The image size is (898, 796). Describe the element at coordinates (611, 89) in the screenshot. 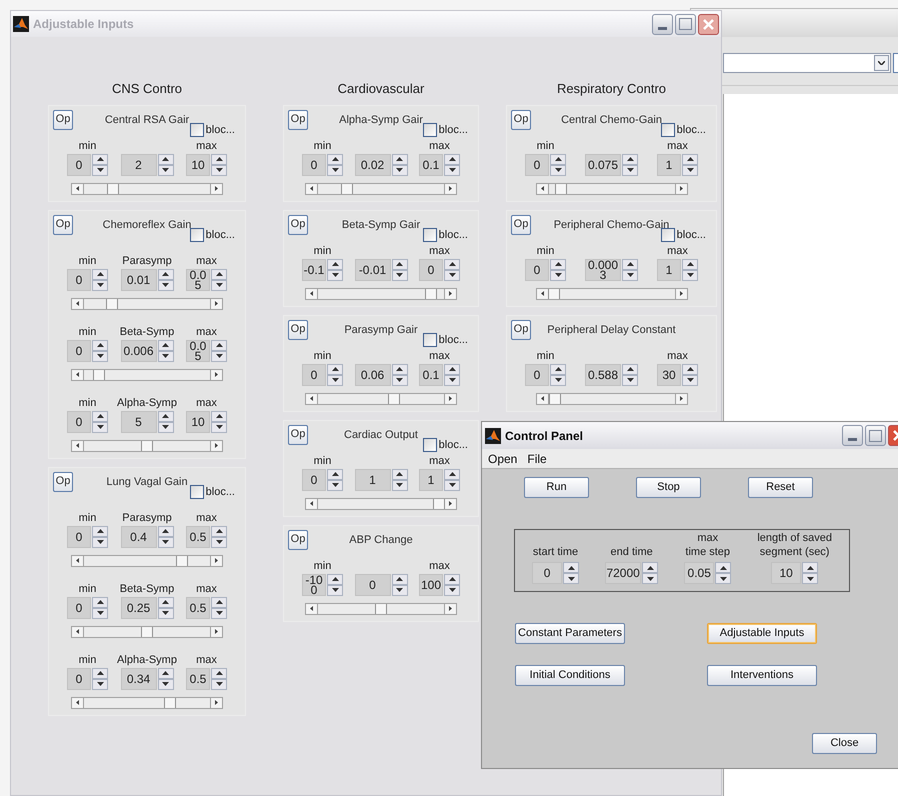

I see `column-heading: Respiratory Contro` at that location.